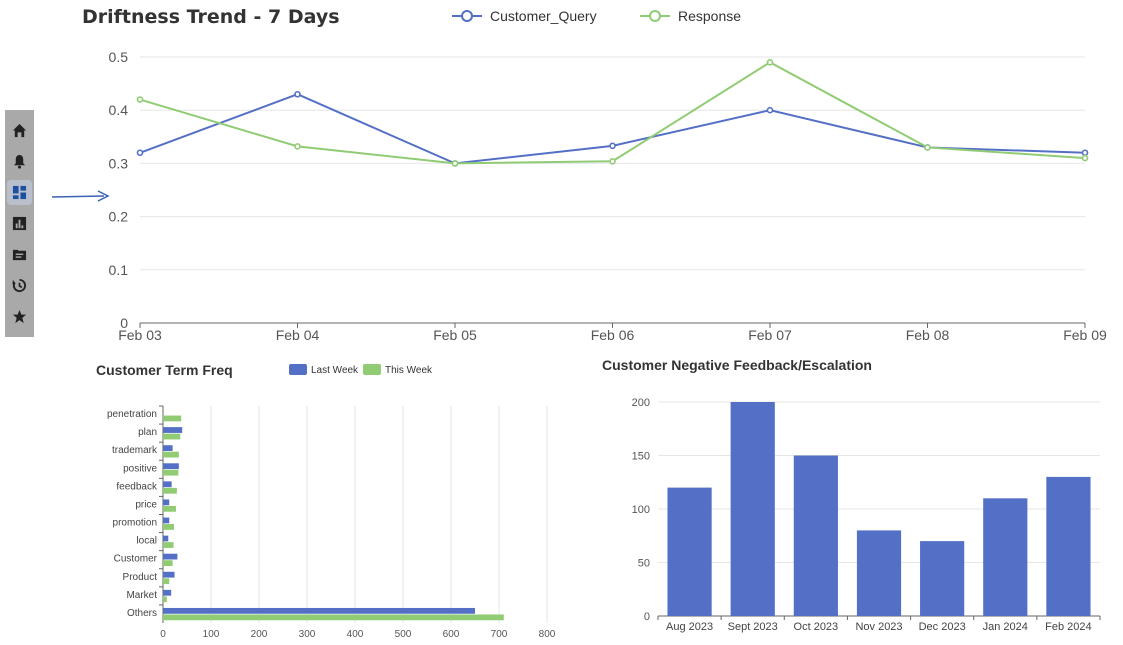  I want to click on legend-label: This Week, so click(409, 370).